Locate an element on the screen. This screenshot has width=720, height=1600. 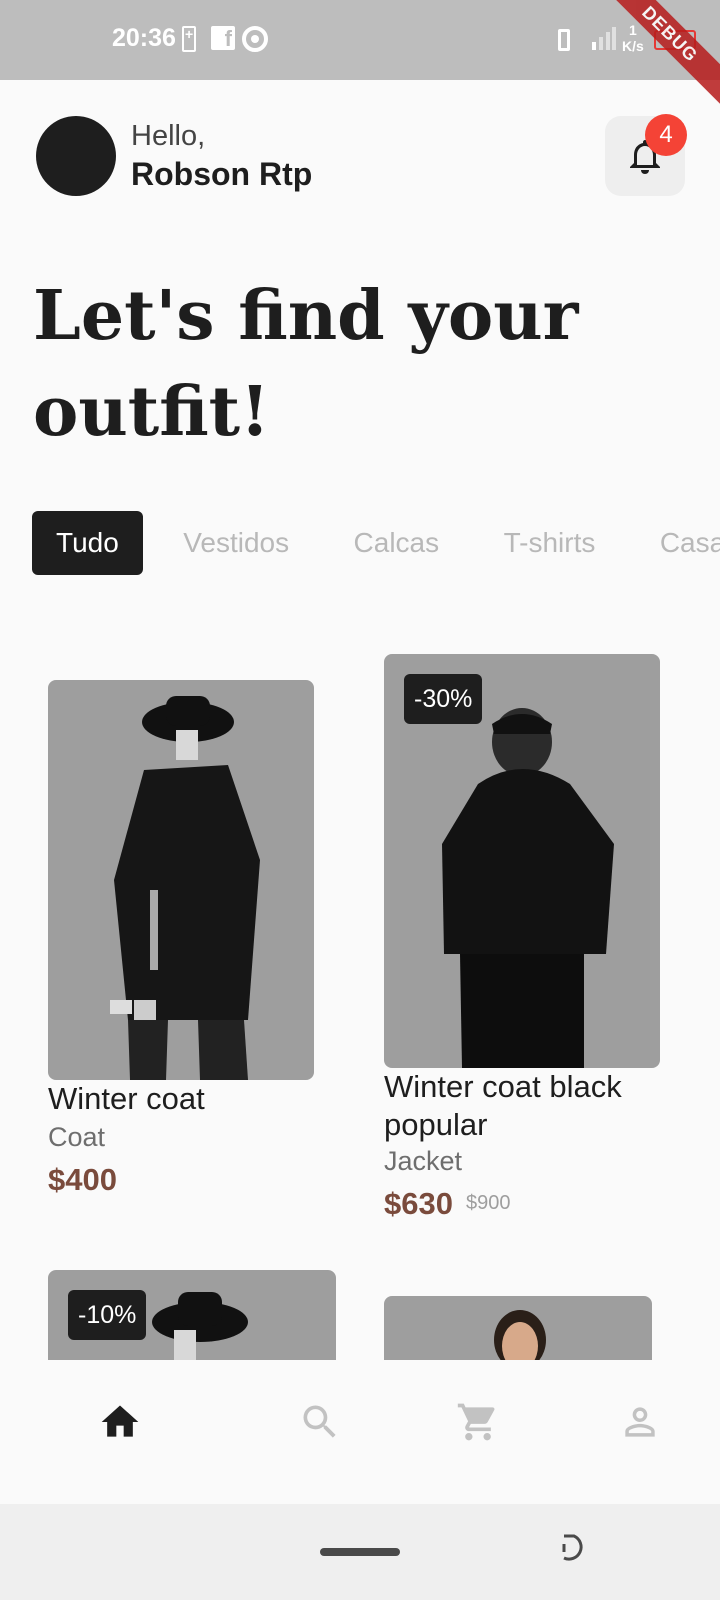
status-bar: 20:36 f 1 K/s is located at coordinates (360, 40).